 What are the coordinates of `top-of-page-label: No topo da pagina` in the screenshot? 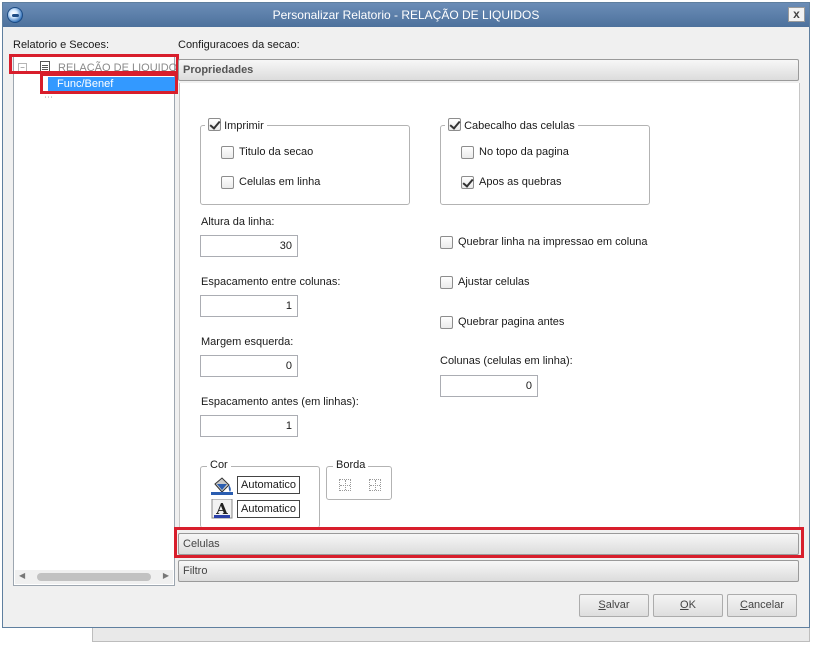 It's located at (524, 152).